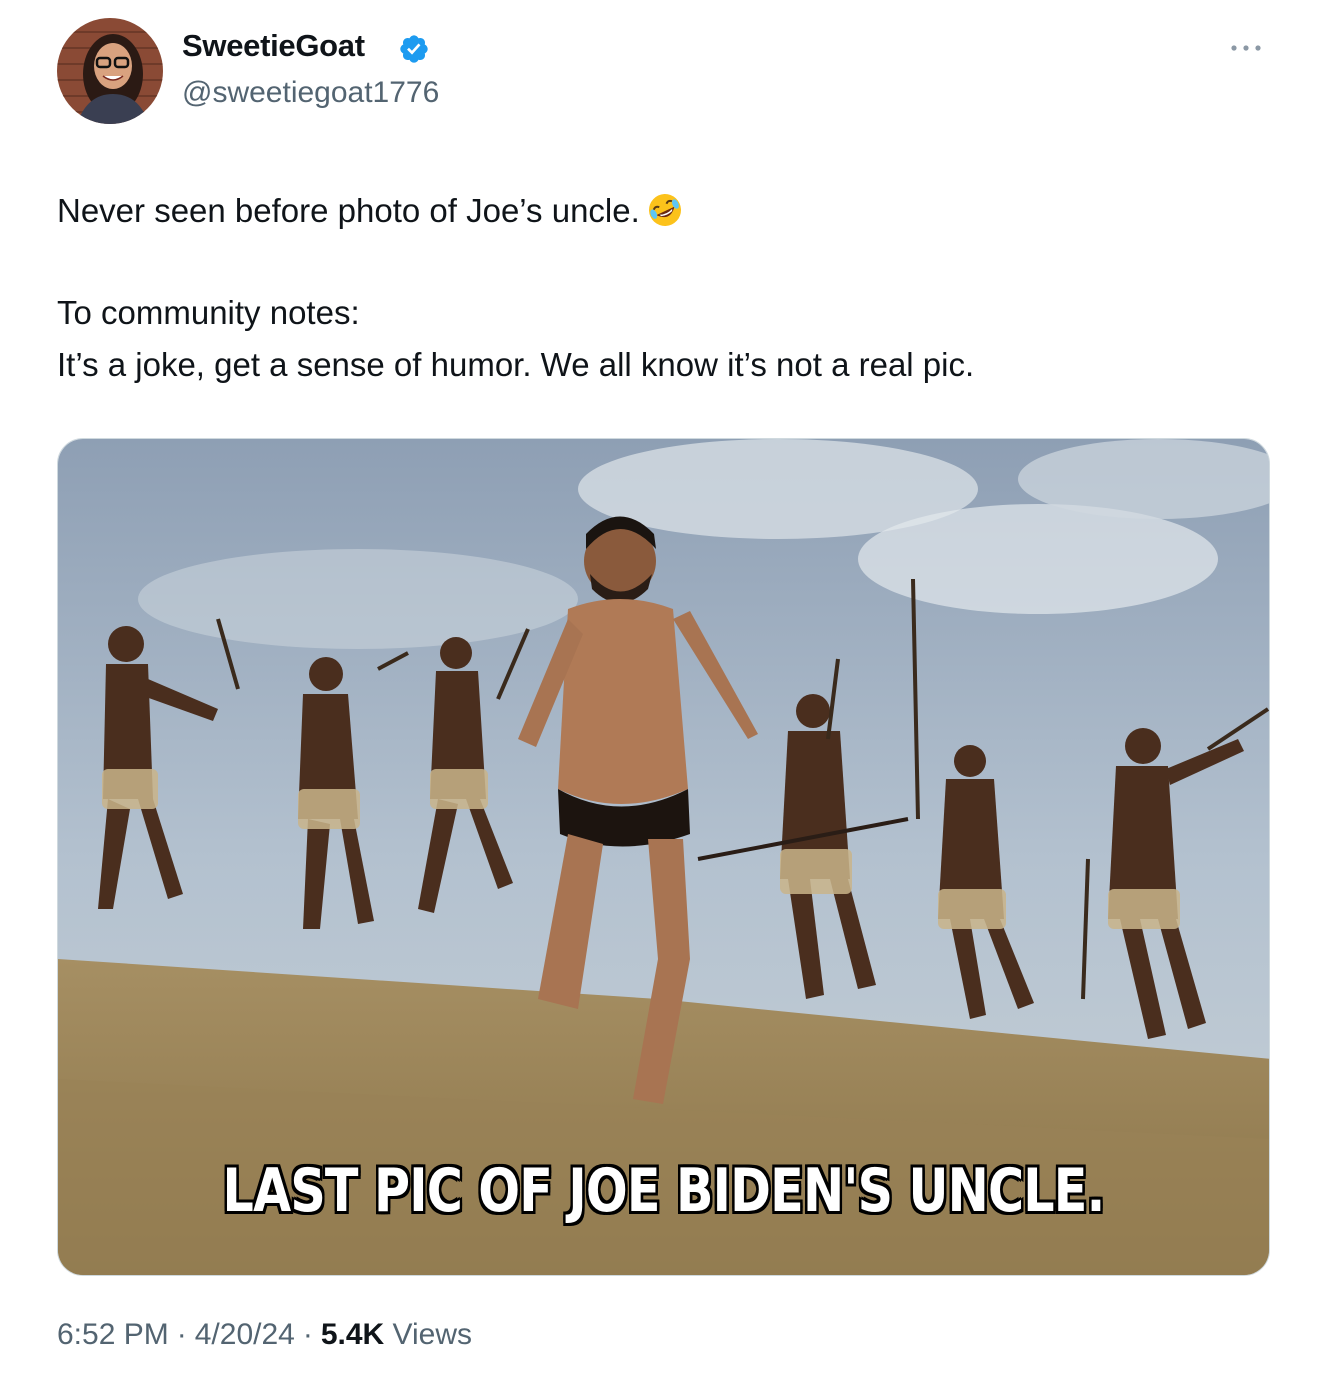 The height and width of the screenshot is (1395, 1322). Describe the element at coordinates (273, 46) in the screenshot. I see `author-display-name: SweetieGoat` at that location.